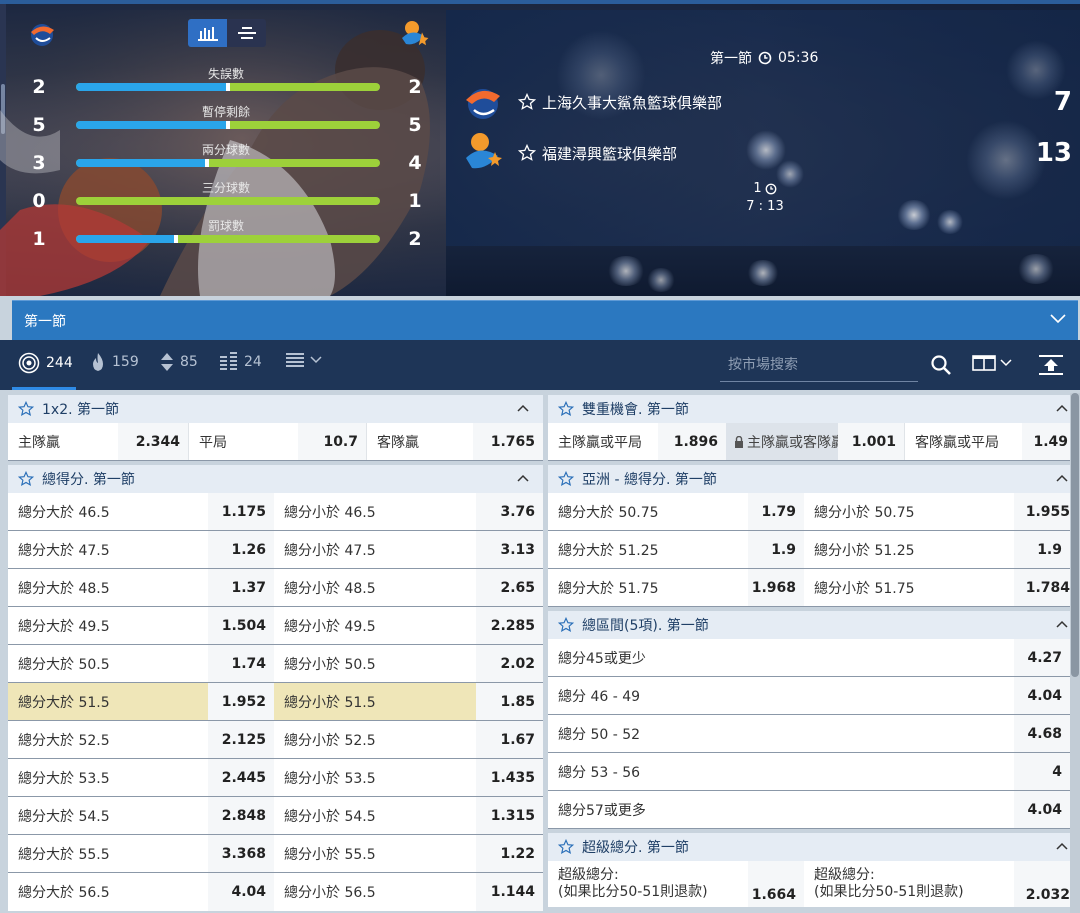 This screenshot has width=1080, height=913. I want to click on filter-hot-markets: 159, so click(114, 362).